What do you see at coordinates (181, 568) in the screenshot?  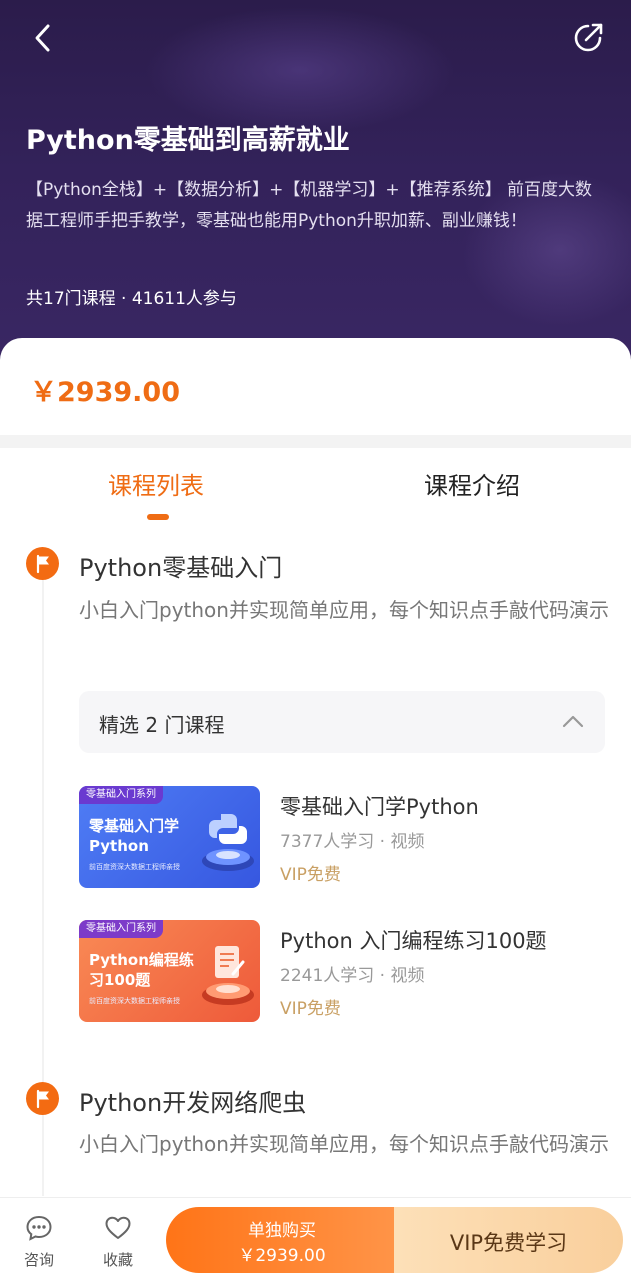 I see `section-title: Python零基础入门` at bounding box center [181, 568].